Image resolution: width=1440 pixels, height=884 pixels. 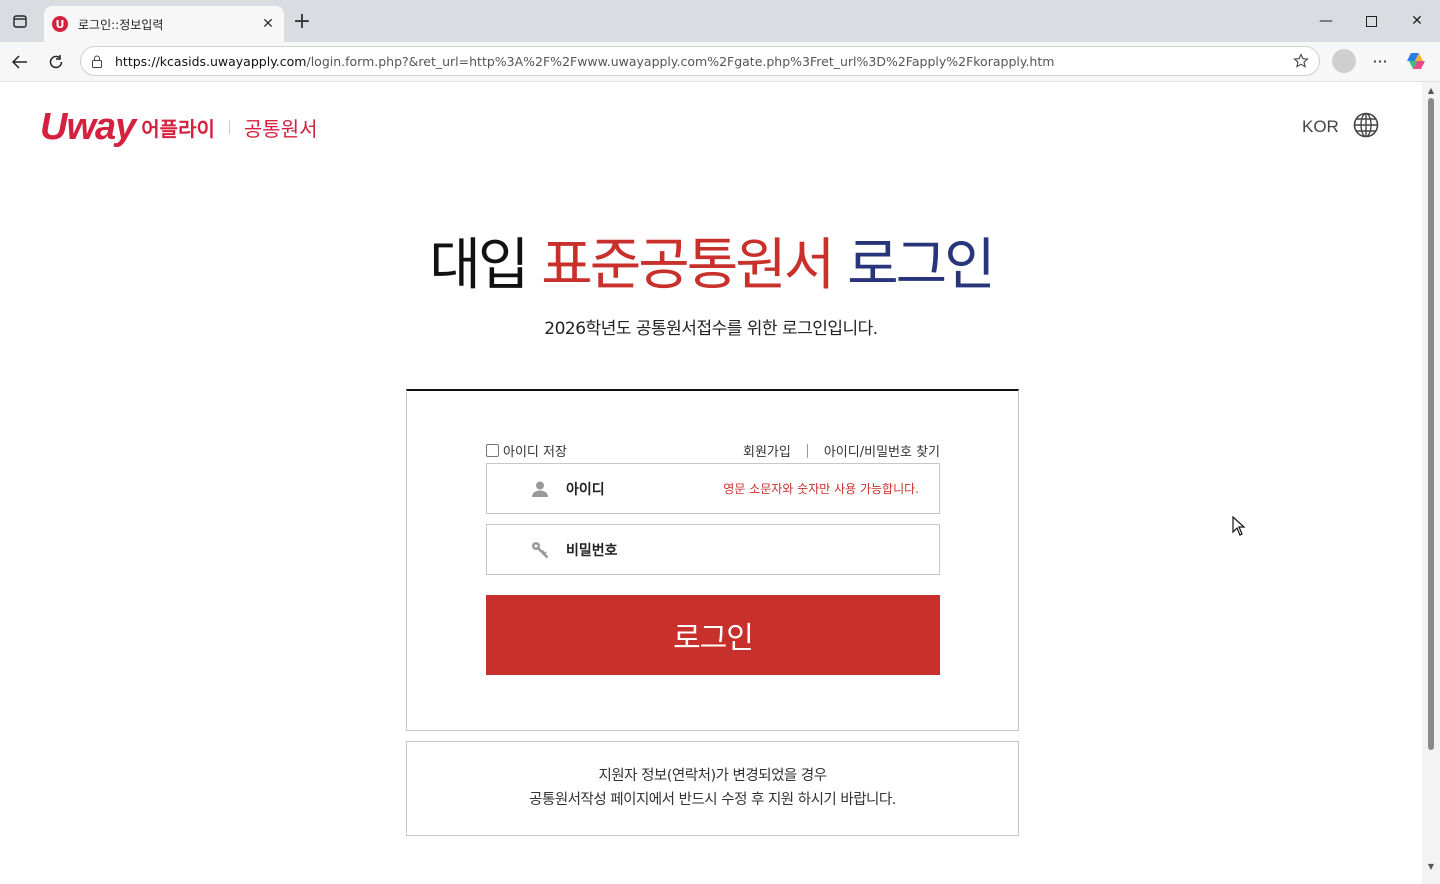 What do you see at coordinates (56, 62) in the screenshot?
I see `reload-icon` at bounding box center [56, 62].